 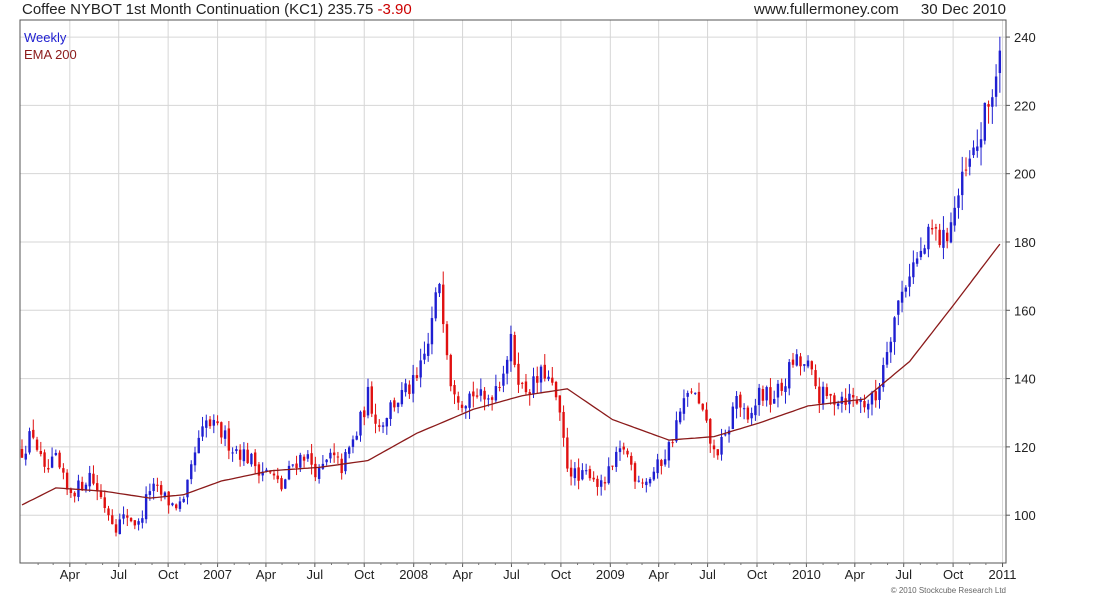 I want to click on y-tick-label: 240, so click(x=1025, y=37).